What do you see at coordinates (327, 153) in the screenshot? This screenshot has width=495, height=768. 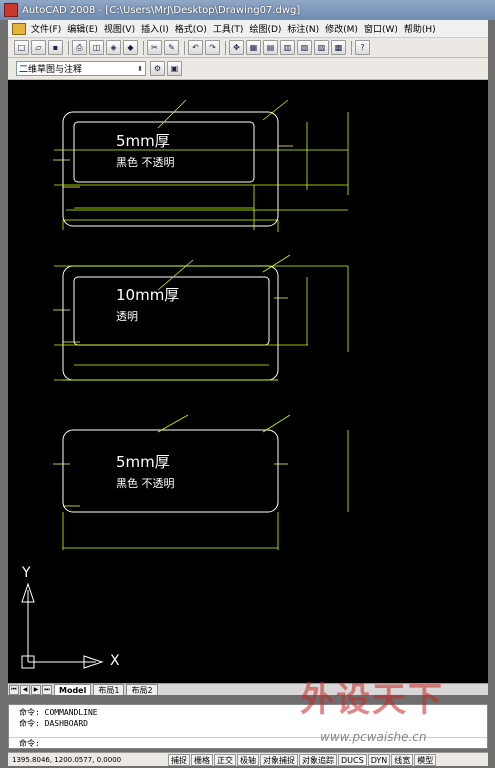 I see `panel-1-vertical-dims` at bounding box center [327, 153].